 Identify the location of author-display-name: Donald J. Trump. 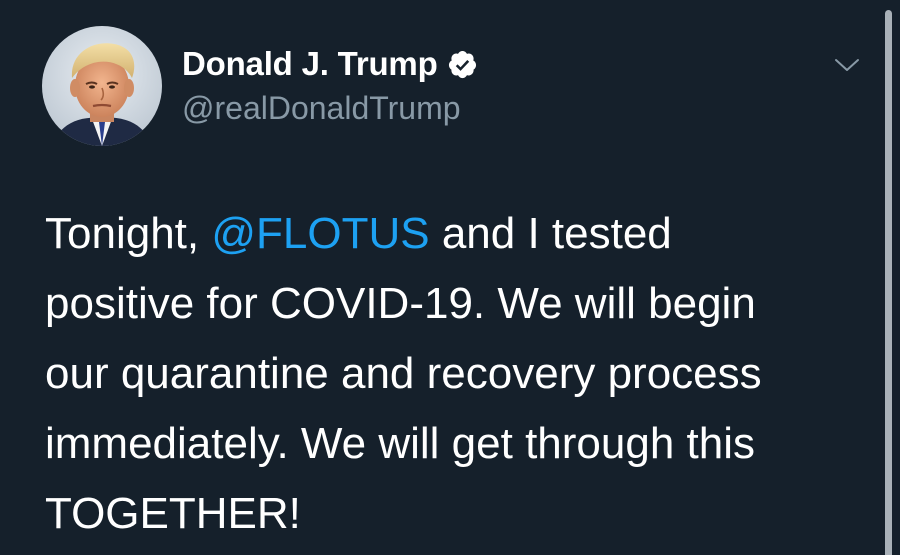
(310, 64).